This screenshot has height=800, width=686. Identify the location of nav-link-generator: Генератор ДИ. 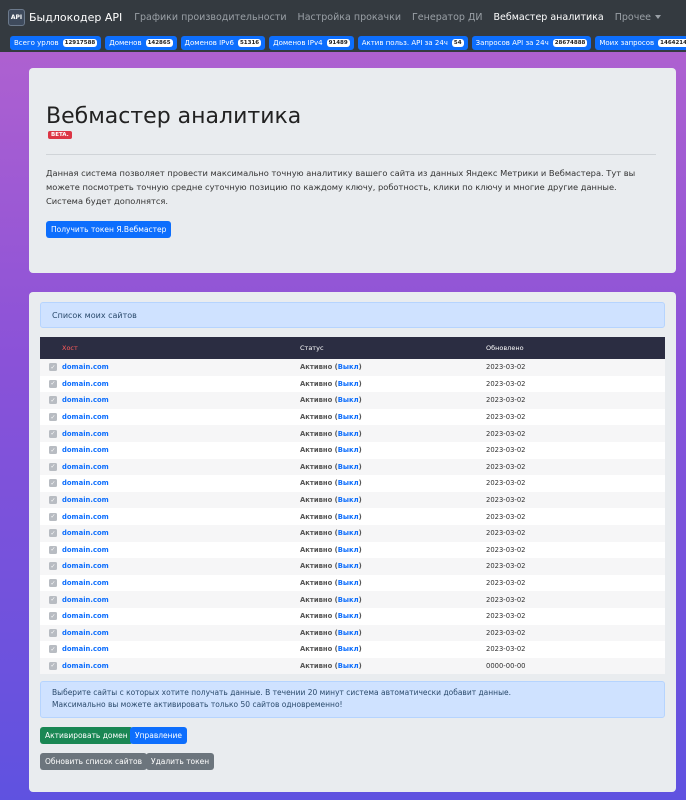
(447, 17).